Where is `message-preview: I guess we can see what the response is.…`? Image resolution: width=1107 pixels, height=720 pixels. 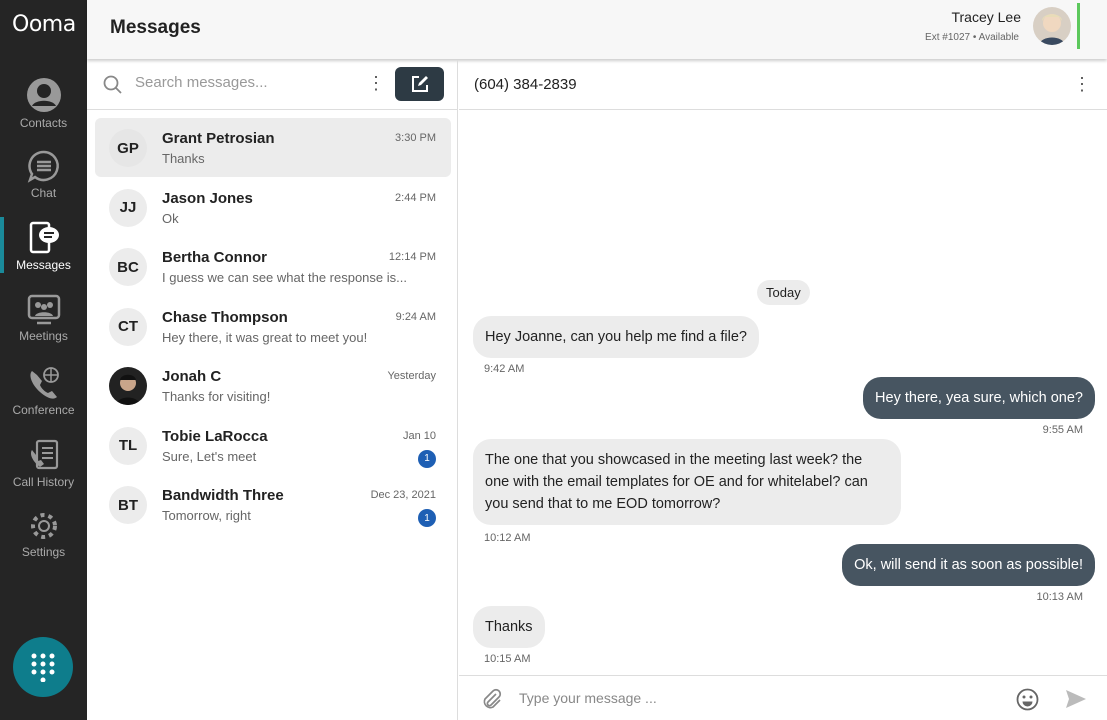 message-preview: I guess we can see what the response is.… is located at coordinates (284, 277).